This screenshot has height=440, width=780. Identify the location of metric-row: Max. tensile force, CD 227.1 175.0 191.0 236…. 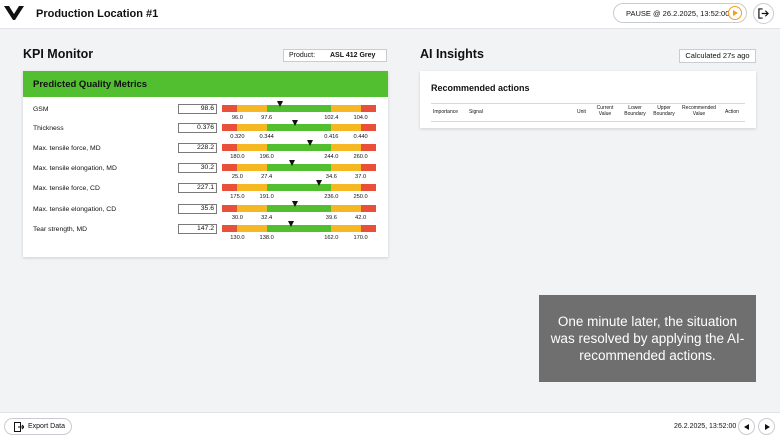
(205, 191).